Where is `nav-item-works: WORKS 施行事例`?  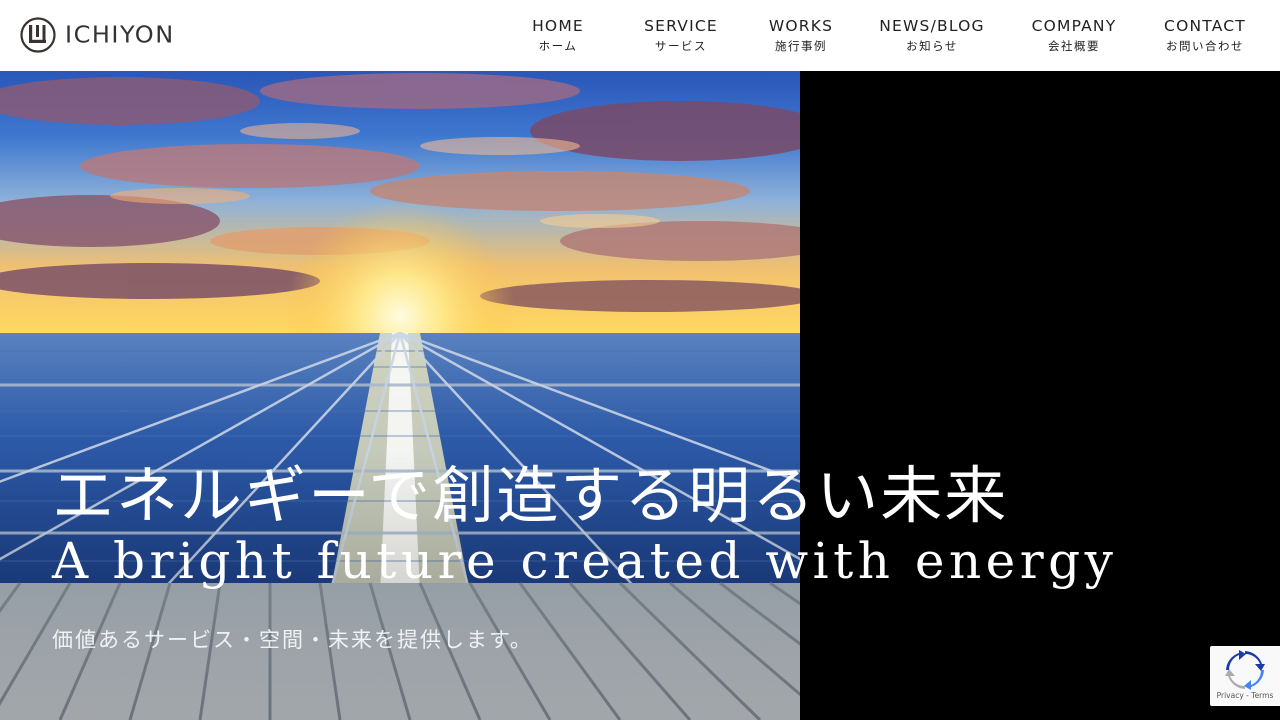 nav-item-works: WORKS 施行事例 is located at coordinates (801, 34).